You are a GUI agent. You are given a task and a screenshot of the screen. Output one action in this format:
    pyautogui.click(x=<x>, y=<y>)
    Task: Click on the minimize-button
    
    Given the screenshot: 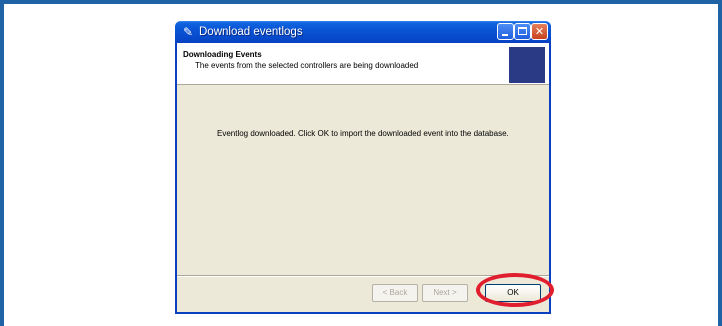 What is the action you would take?
    pyautogui.click(x=505, y=31)
    